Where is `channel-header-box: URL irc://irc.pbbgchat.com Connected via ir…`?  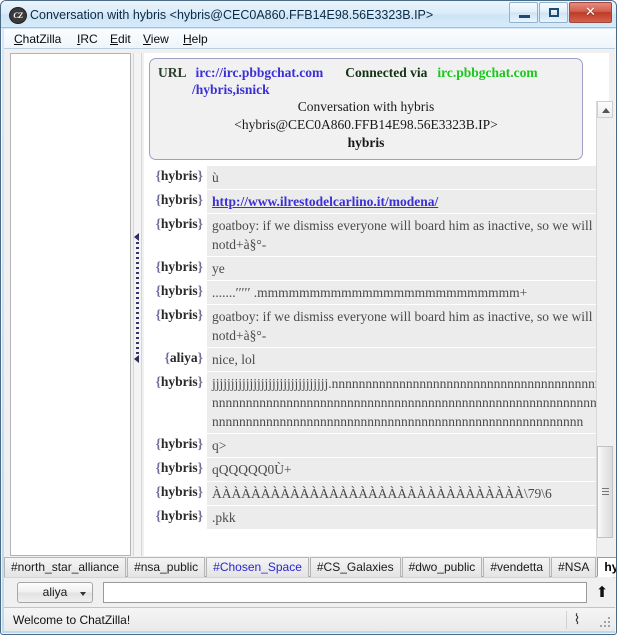 channel-header-box: URL irc://irc.pbbgchat.com Connected via ir… is located at coordinates (366, 109).